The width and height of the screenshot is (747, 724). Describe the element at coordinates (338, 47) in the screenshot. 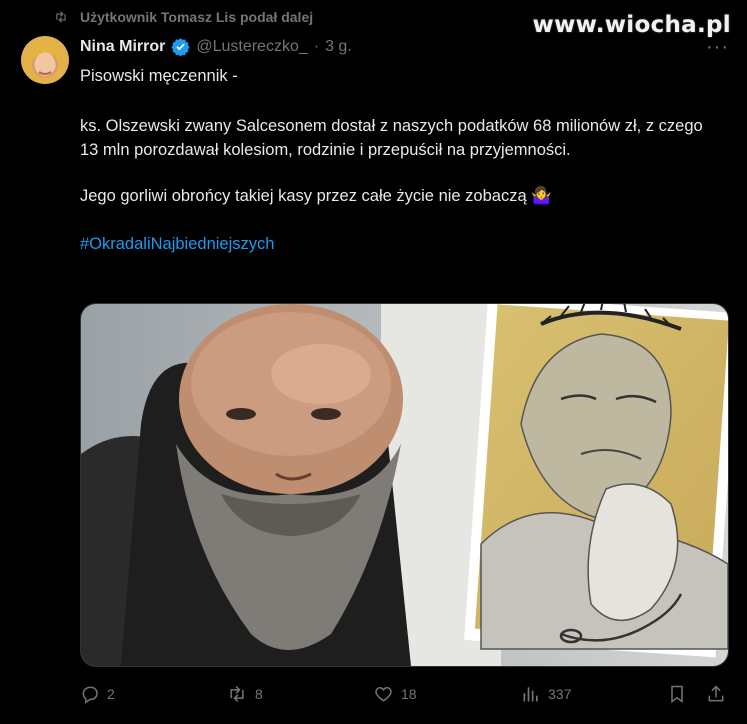

I see `timestamp: 3 g.` at that location.